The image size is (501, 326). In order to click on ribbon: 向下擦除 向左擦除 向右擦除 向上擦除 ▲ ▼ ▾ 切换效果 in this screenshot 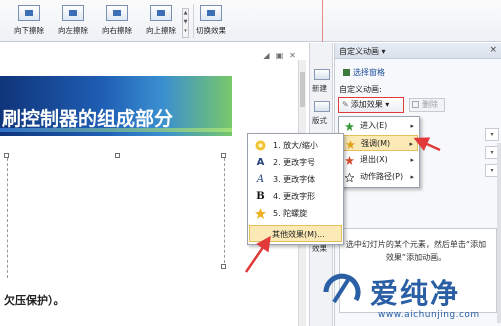, I will do `click(250, 21)`.